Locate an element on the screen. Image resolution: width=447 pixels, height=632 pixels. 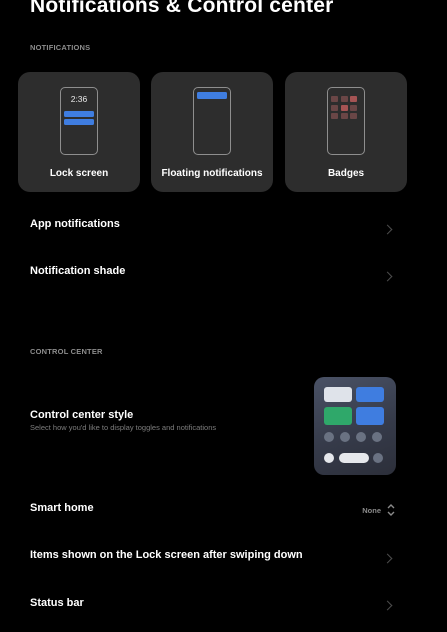
notification-shade-row: Notification shade is located at coordinates (223, 277).